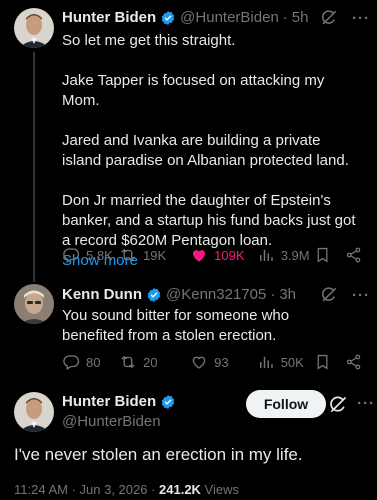  I want to click on repost-count: 20, so click(150, 362).